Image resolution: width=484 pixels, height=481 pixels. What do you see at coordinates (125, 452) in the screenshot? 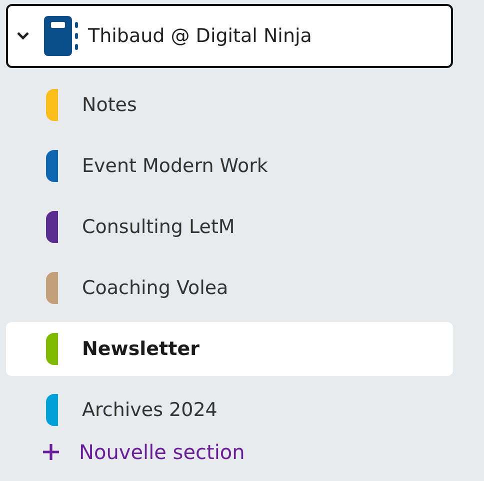
I see `new-section-button: Nouvelle section` at bounding box center [125, 452].